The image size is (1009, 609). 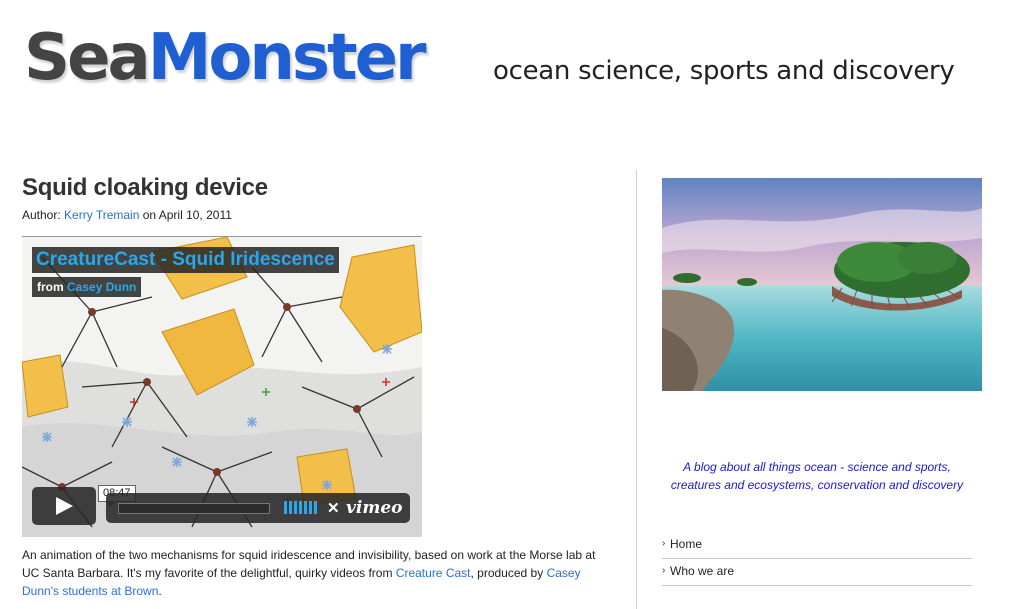 I want to click on nav-item-home: › Home, so click(x=817, y=545).